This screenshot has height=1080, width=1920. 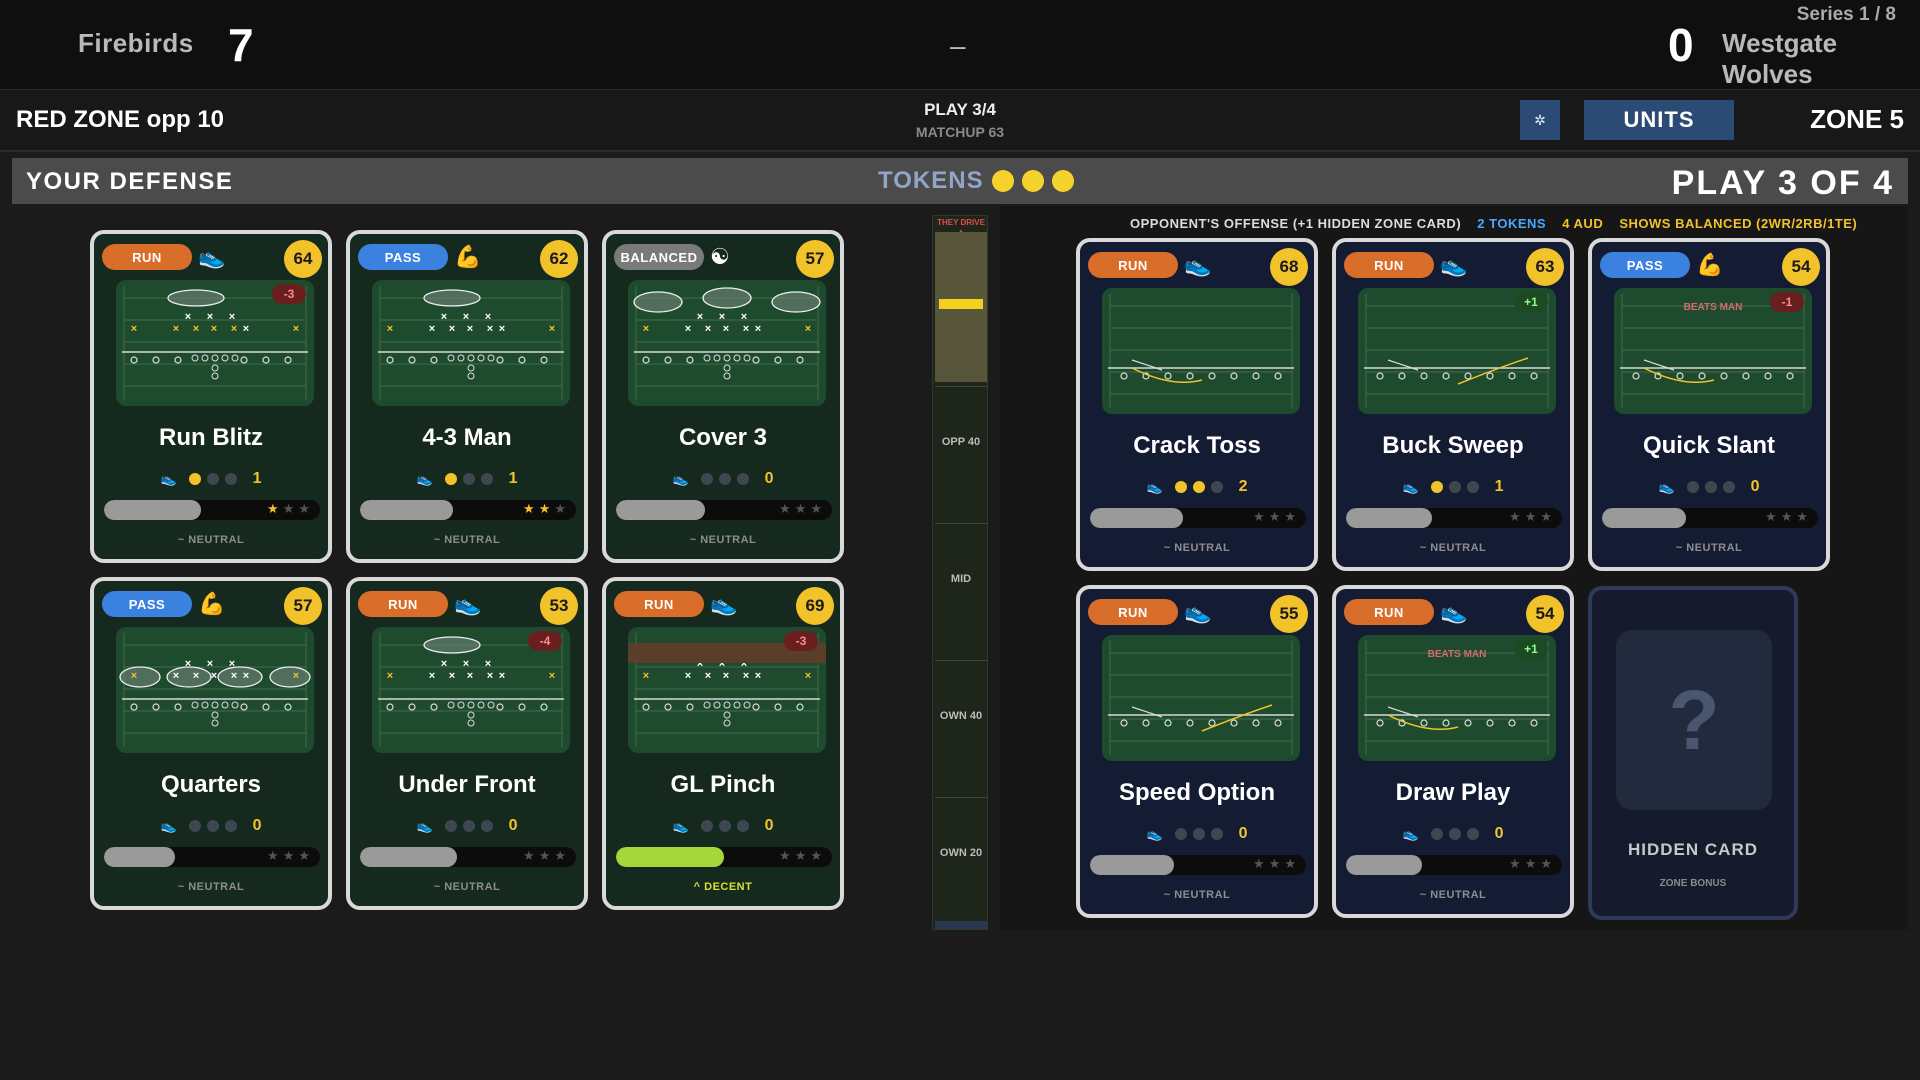 What do you see at coordinates (303, 606) in the screenshot?
I see `rating-badge: 57` at bounding box center [303, 606].